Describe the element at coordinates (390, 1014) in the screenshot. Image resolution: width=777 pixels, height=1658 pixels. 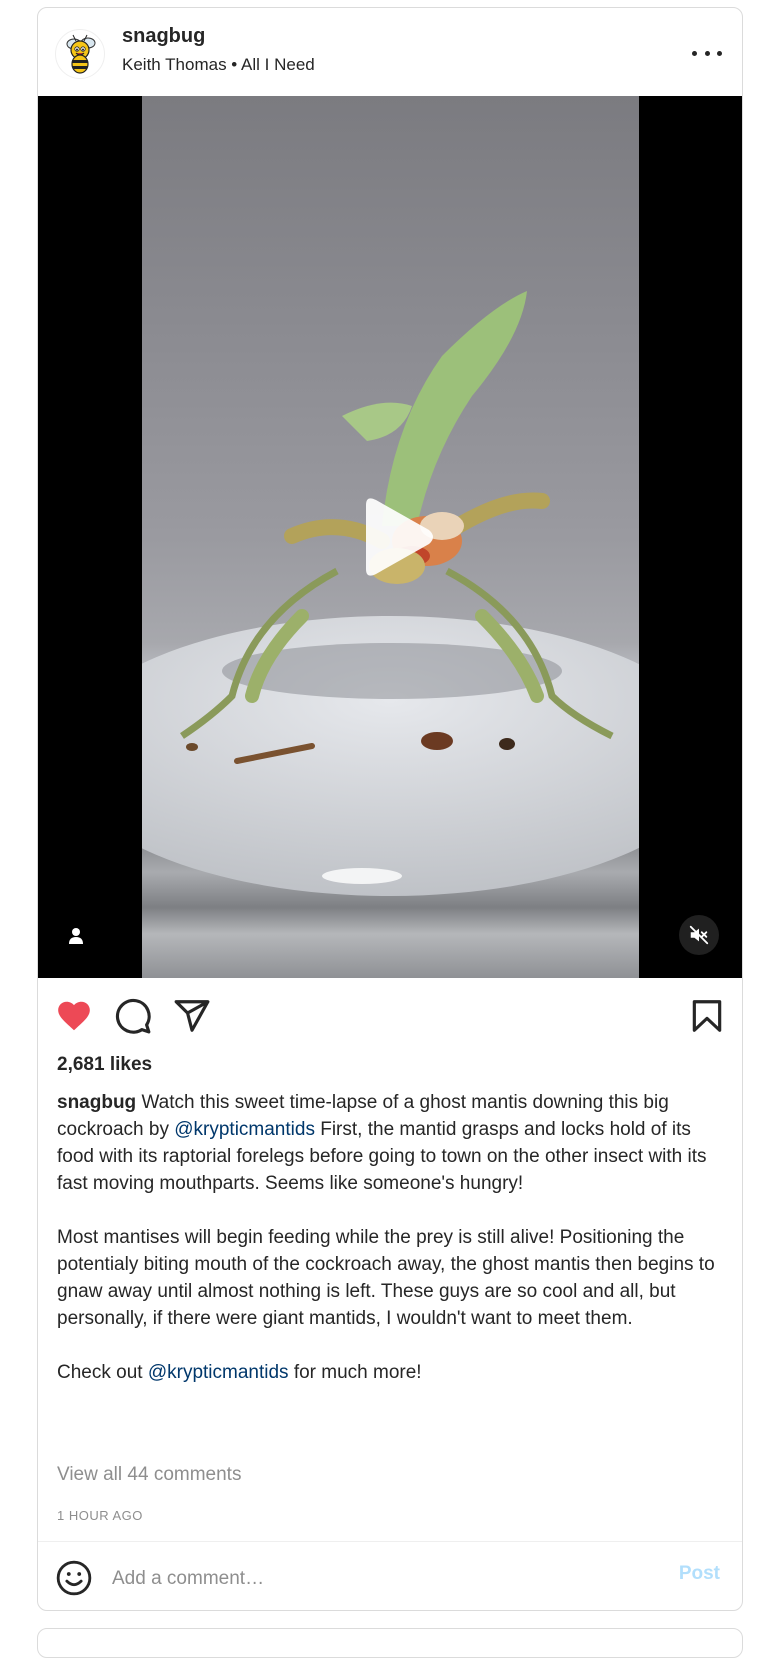
I see `post-actions-bar` at that location.